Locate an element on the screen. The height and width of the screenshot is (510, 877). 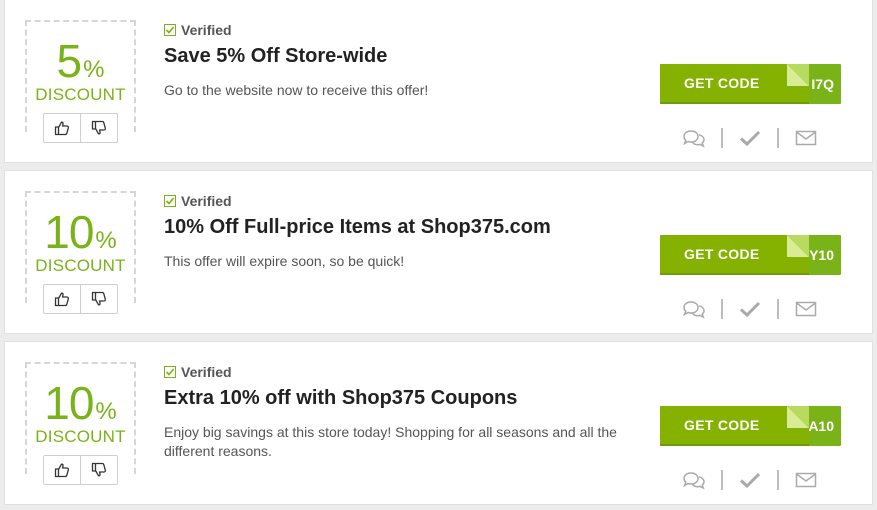
coupon-code-peek: I7Q is located at coordinates (822, 84).